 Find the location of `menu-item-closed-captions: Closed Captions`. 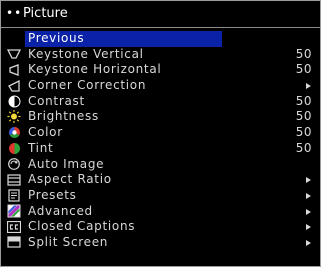

menu-item-closed-captions: Closed Captions is located at coordinates (160, 227).